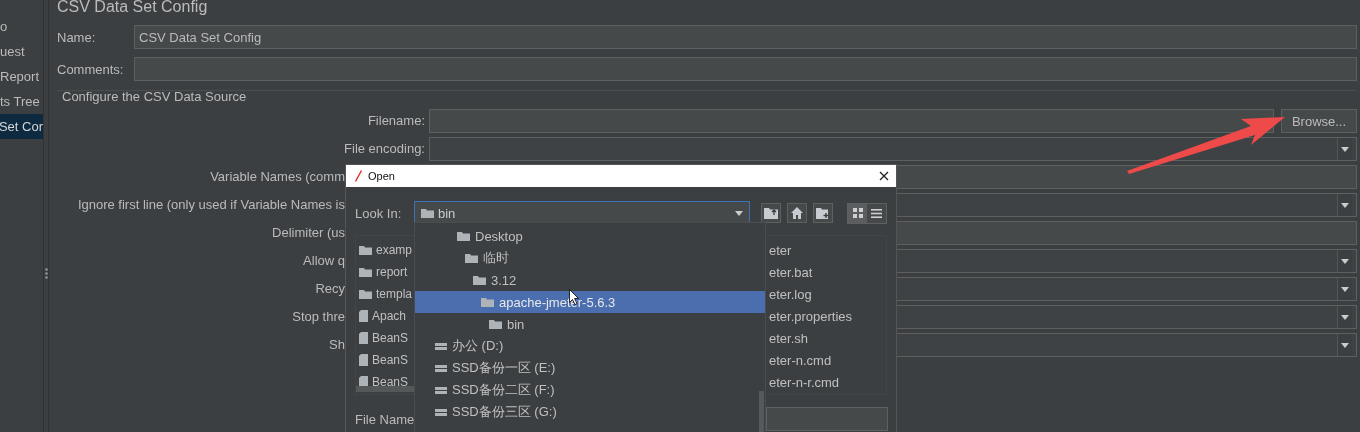 The height and width of the screenshot is (432, 1360). What do you see at coordinates (211, 204) in the screenshot?
I see `field-label: Ignore first line (only used if Variable Names is` at bounding box center [211, 204].